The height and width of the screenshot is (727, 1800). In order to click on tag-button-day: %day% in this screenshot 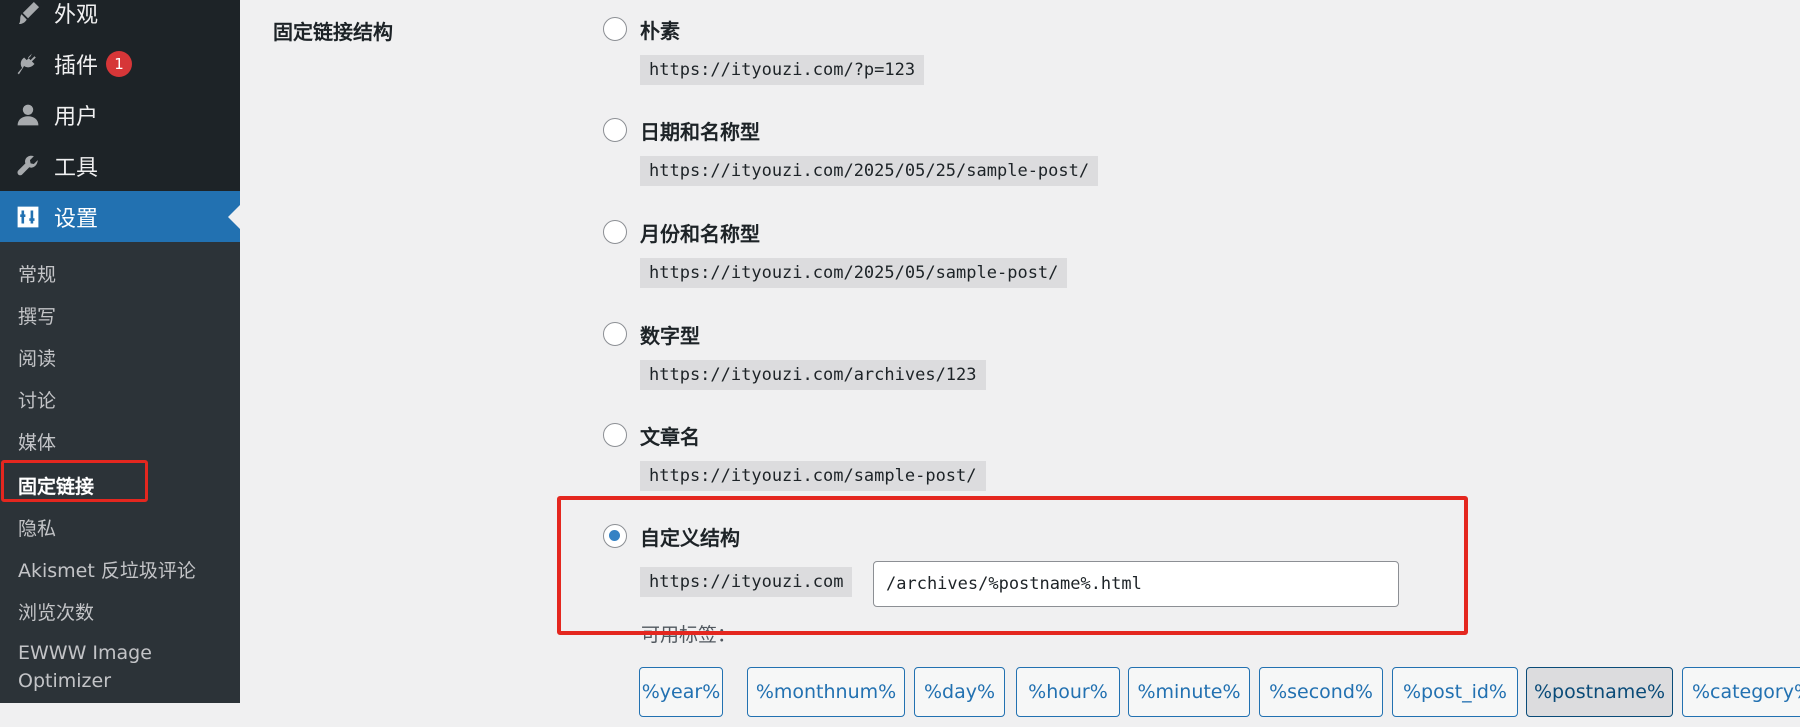, I will do `click(959, 692)`.